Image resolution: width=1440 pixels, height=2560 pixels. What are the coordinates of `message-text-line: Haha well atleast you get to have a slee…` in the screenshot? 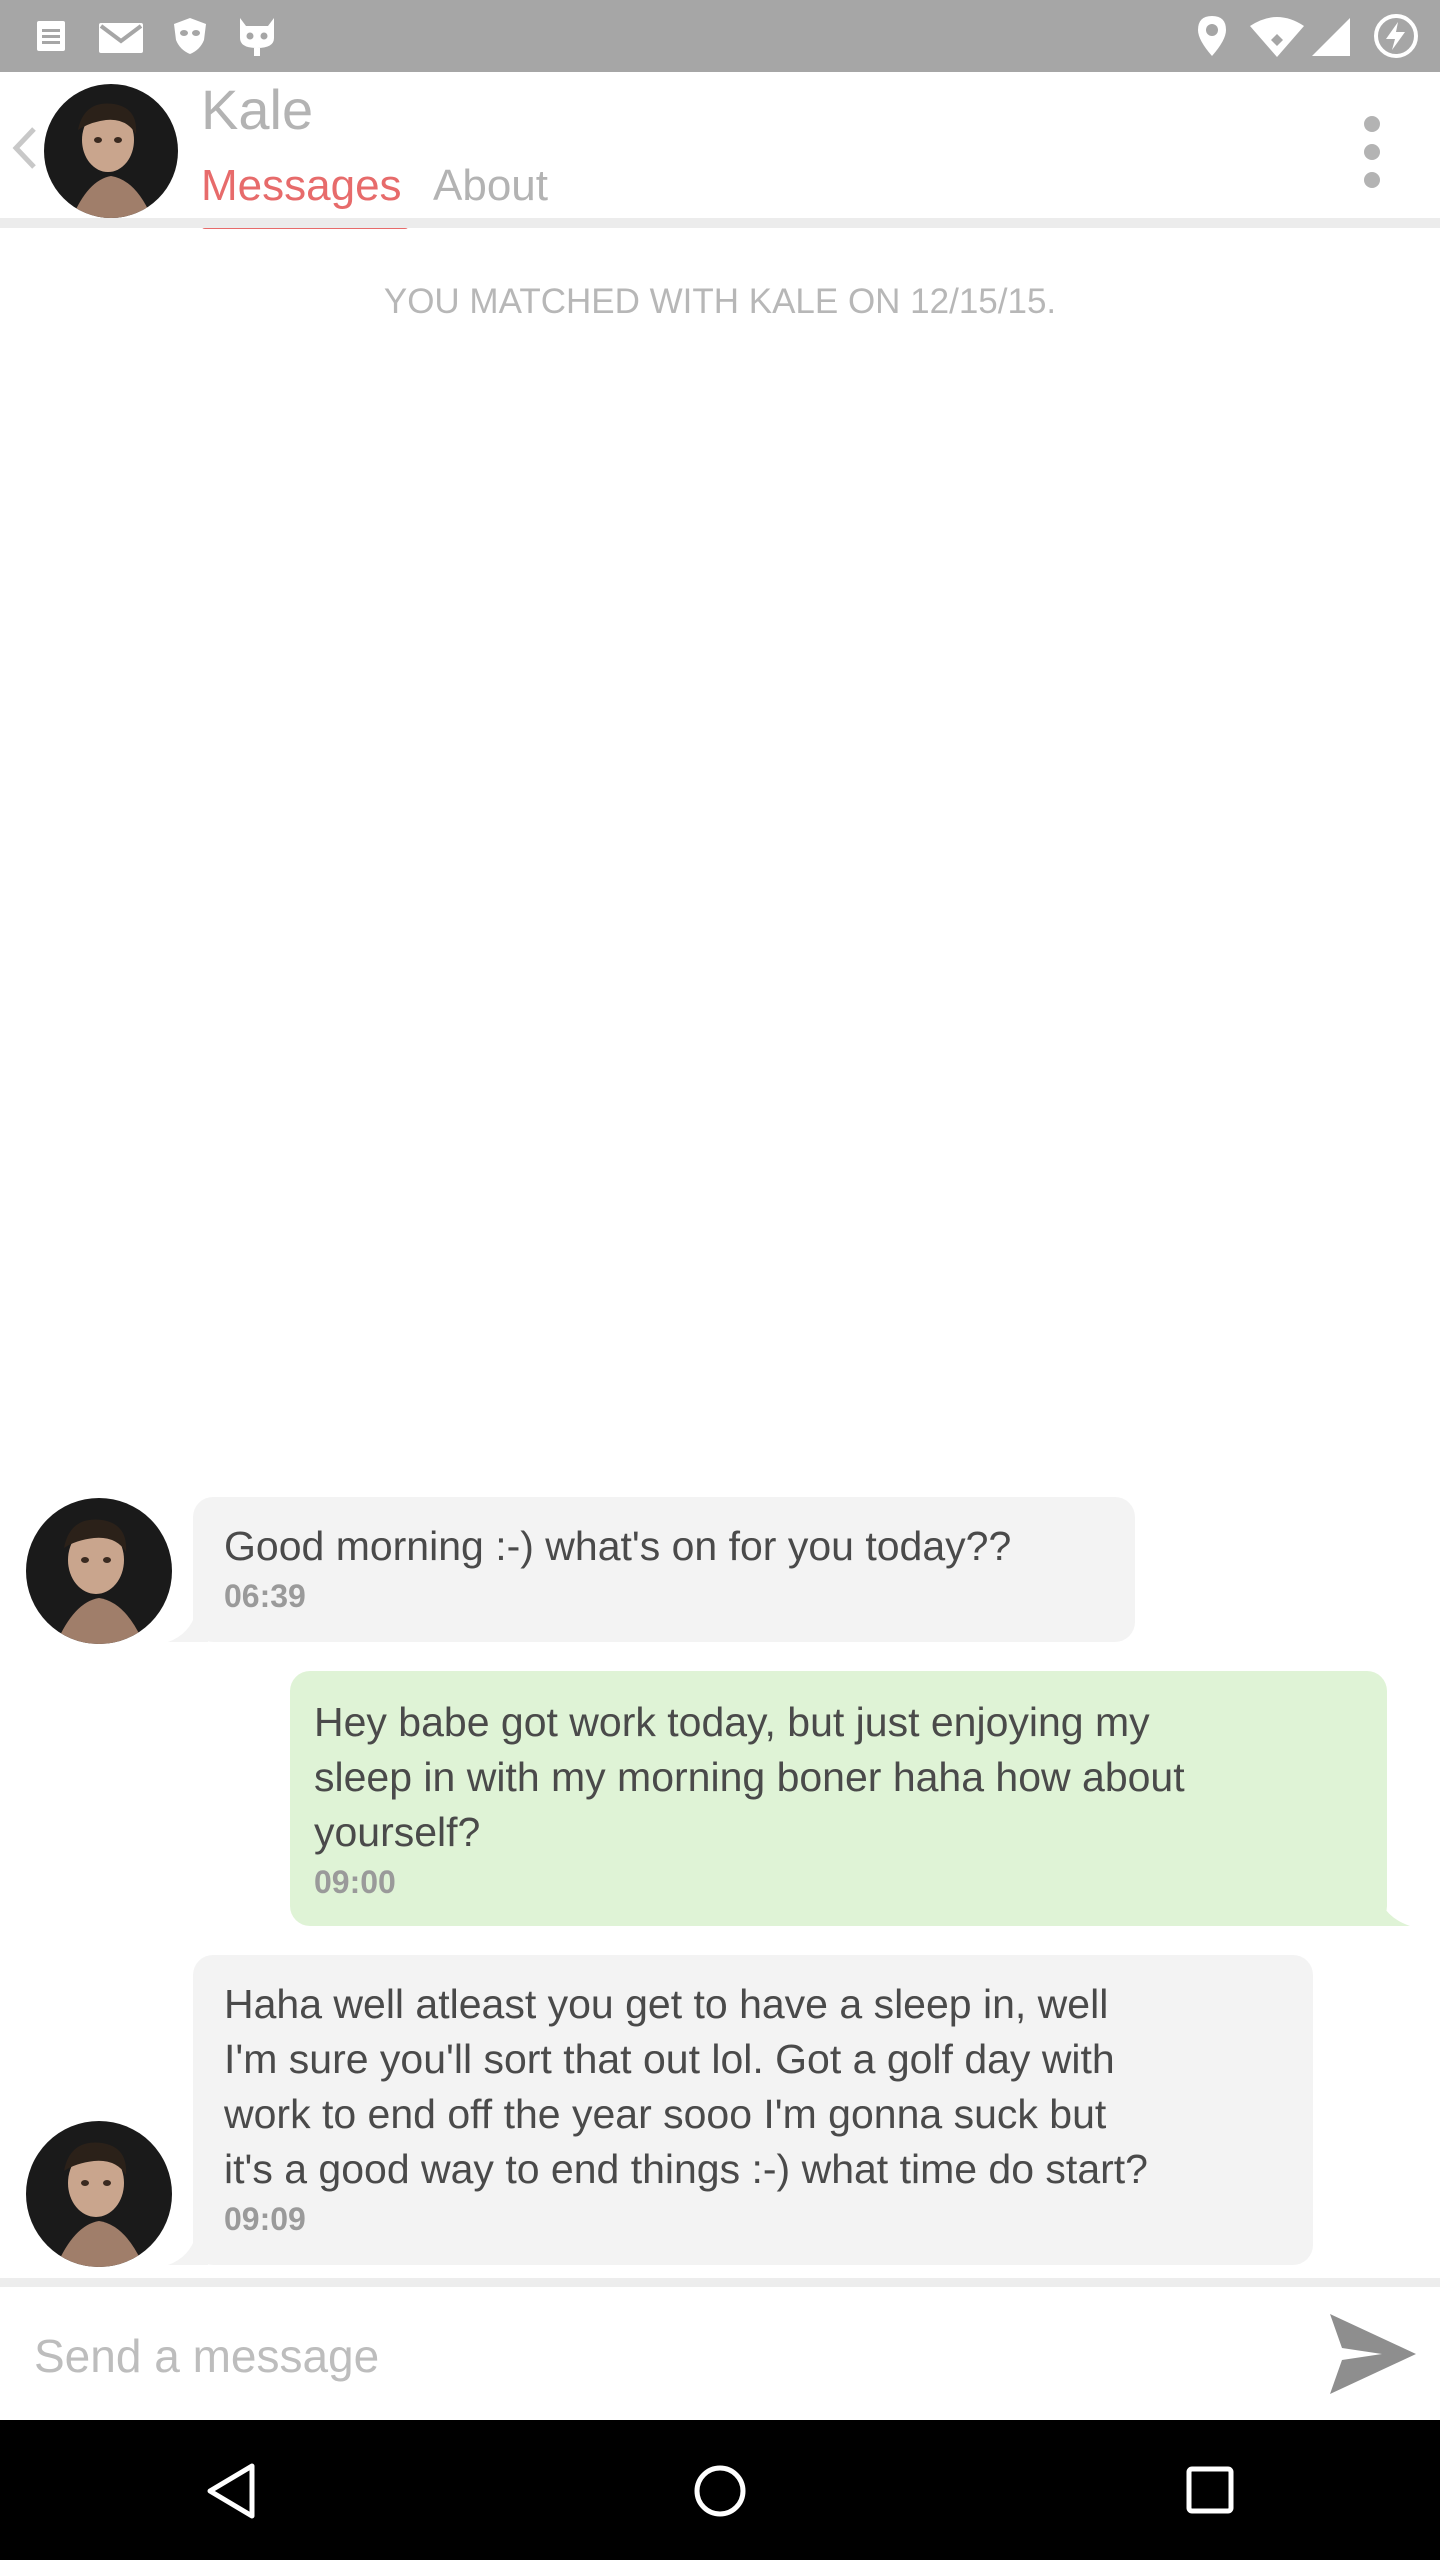 It's located at (666, 2004).